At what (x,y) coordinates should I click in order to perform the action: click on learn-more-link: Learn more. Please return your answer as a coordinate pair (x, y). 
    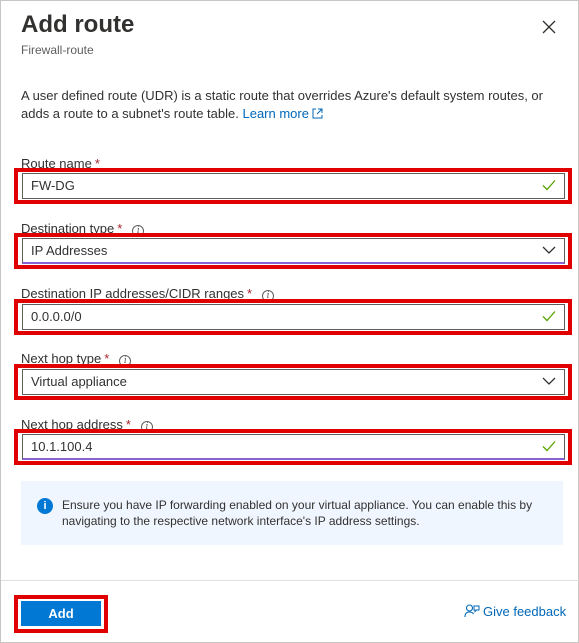
    Looking at the image, I should click on (282, 113).